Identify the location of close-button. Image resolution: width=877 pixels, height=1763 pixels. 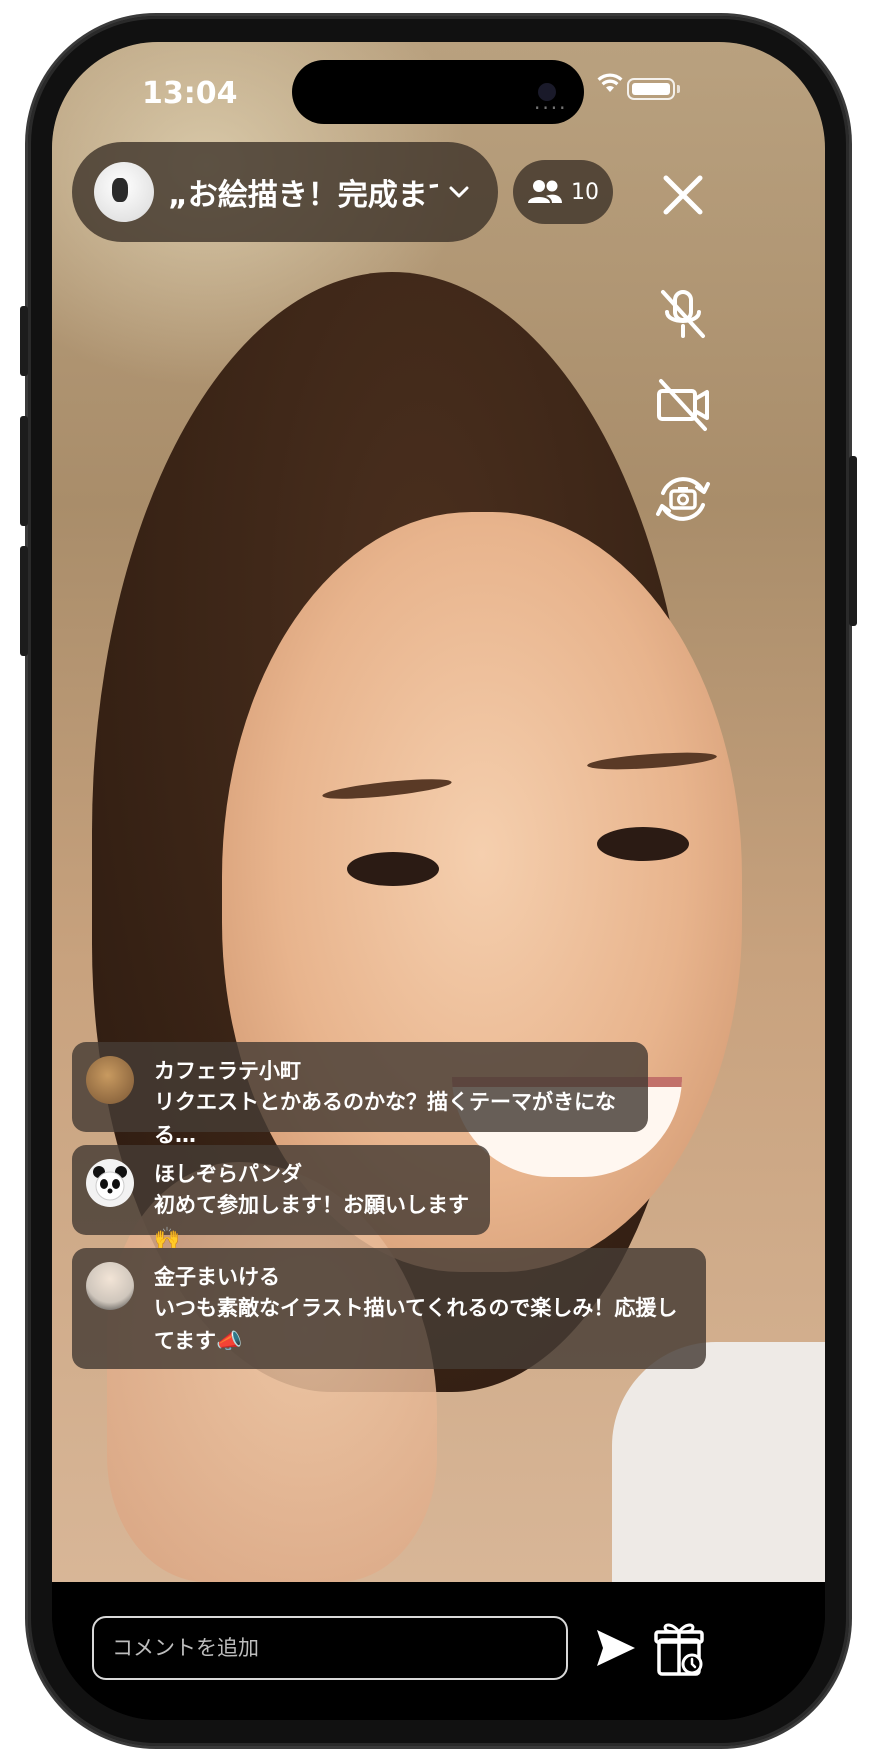
(683, 195).